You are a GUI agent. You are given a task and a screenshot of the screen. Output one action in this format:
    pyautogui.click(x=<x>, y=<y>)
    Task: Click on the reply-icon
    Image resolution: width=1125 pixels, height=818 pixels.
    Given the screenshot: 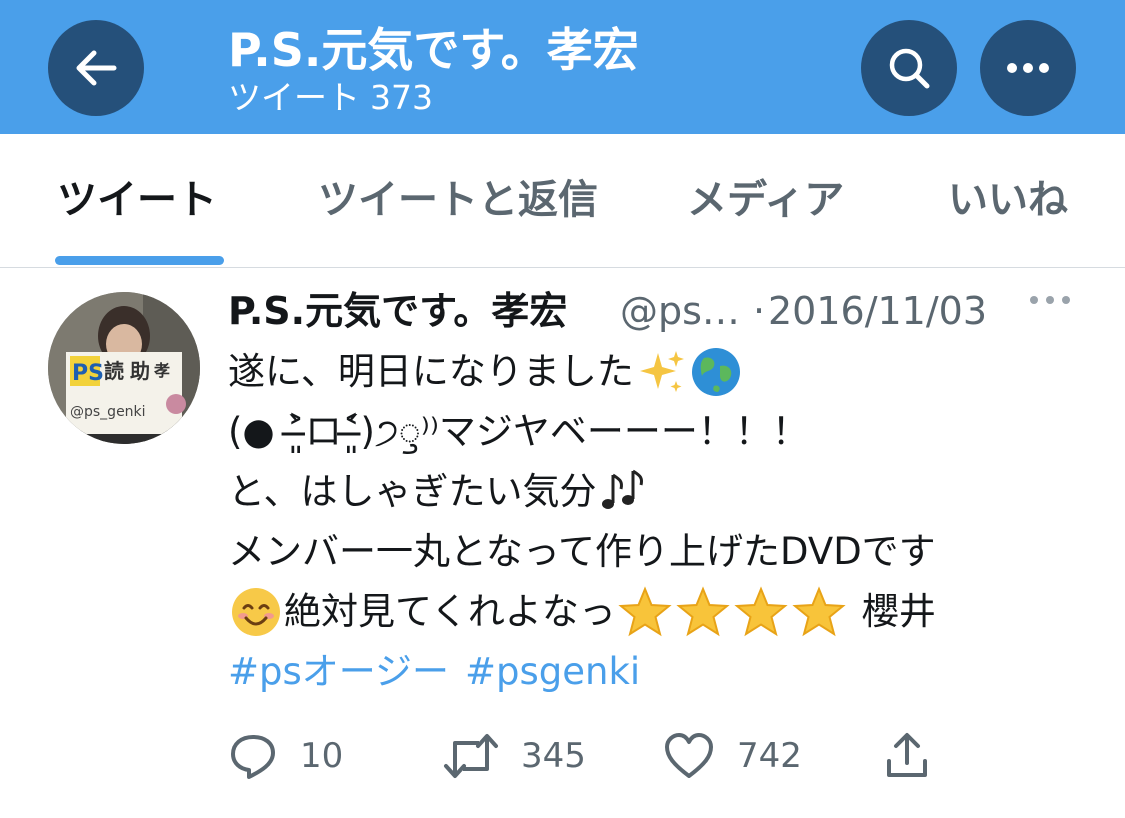 What is the action you would take?
    pyautogui.click(x=253, y=757)
    